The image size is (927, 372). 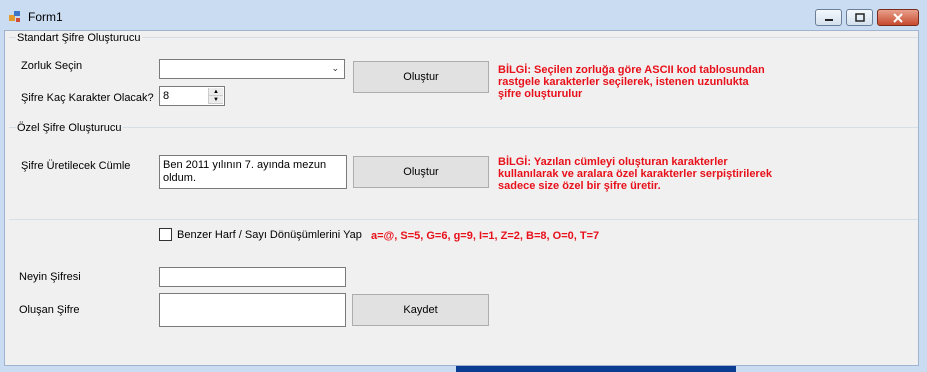 I want to click on target-label: Neyin Şifresi, so click(x=50, y=277).